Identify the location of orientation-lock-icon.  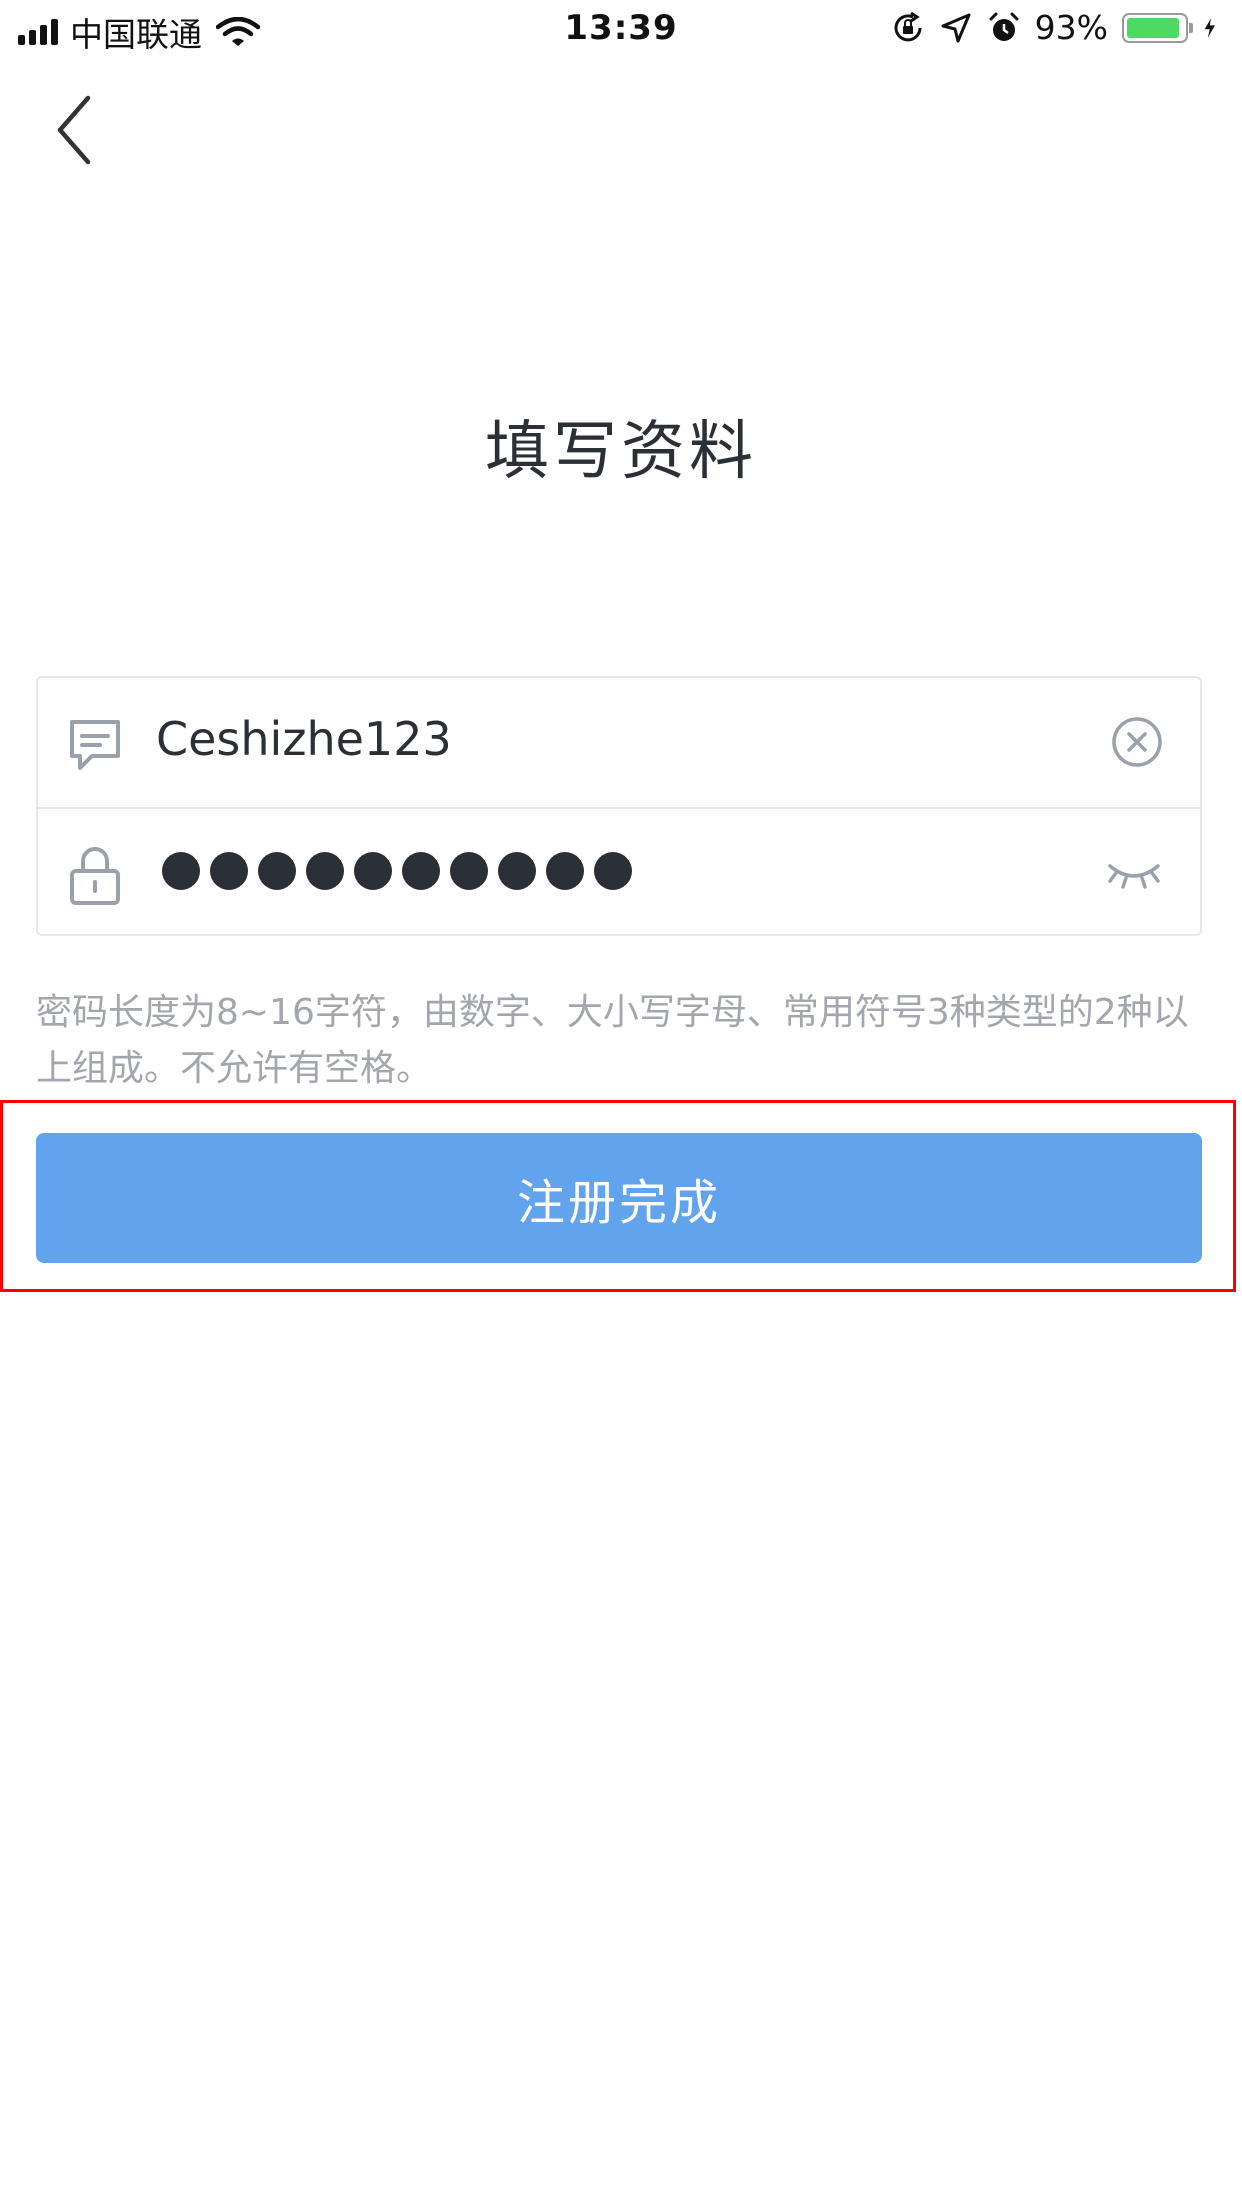
(908, 26).